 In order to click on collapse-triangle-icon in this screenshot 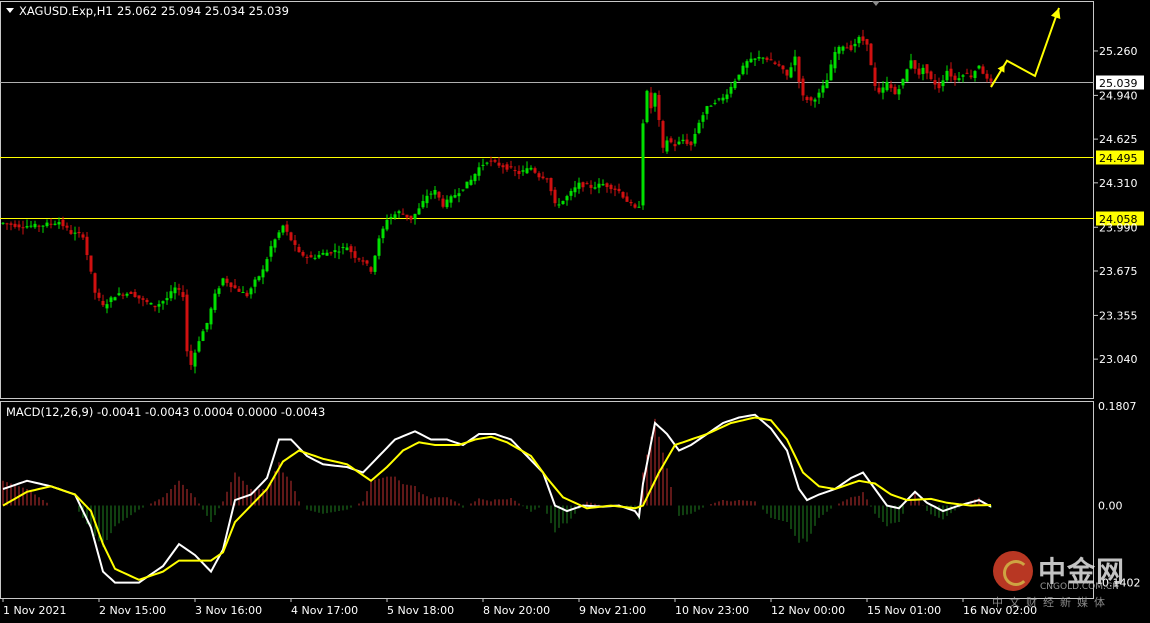, I will do `click(10, 10)`.